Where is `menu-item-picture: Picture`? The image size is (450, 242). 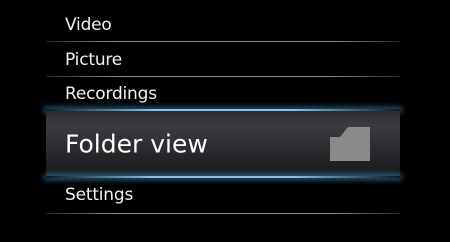
menu-item-picture: Picture is located at coordinates (223, 60).